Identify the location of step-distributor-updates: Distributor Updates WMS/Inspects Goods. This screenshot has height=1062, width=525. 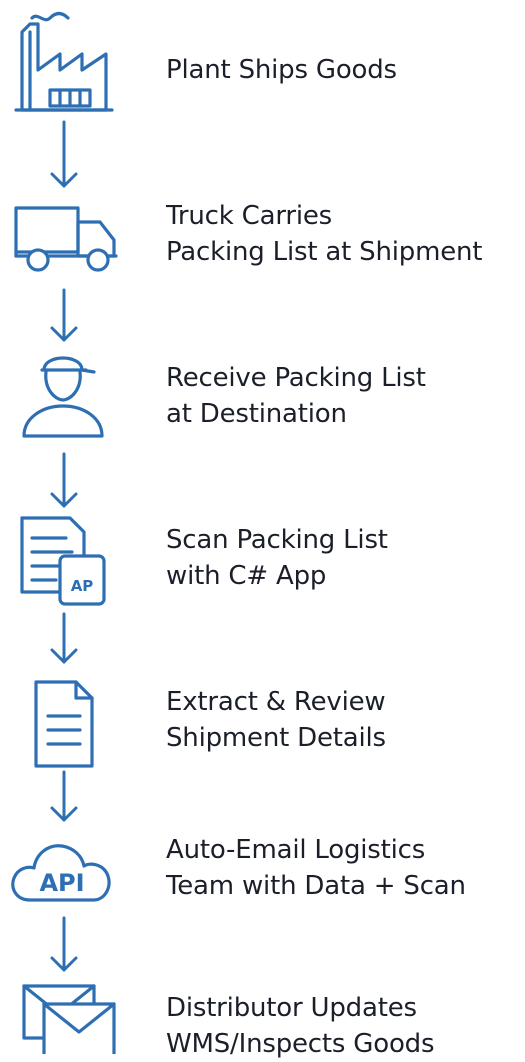
(262, 1016).